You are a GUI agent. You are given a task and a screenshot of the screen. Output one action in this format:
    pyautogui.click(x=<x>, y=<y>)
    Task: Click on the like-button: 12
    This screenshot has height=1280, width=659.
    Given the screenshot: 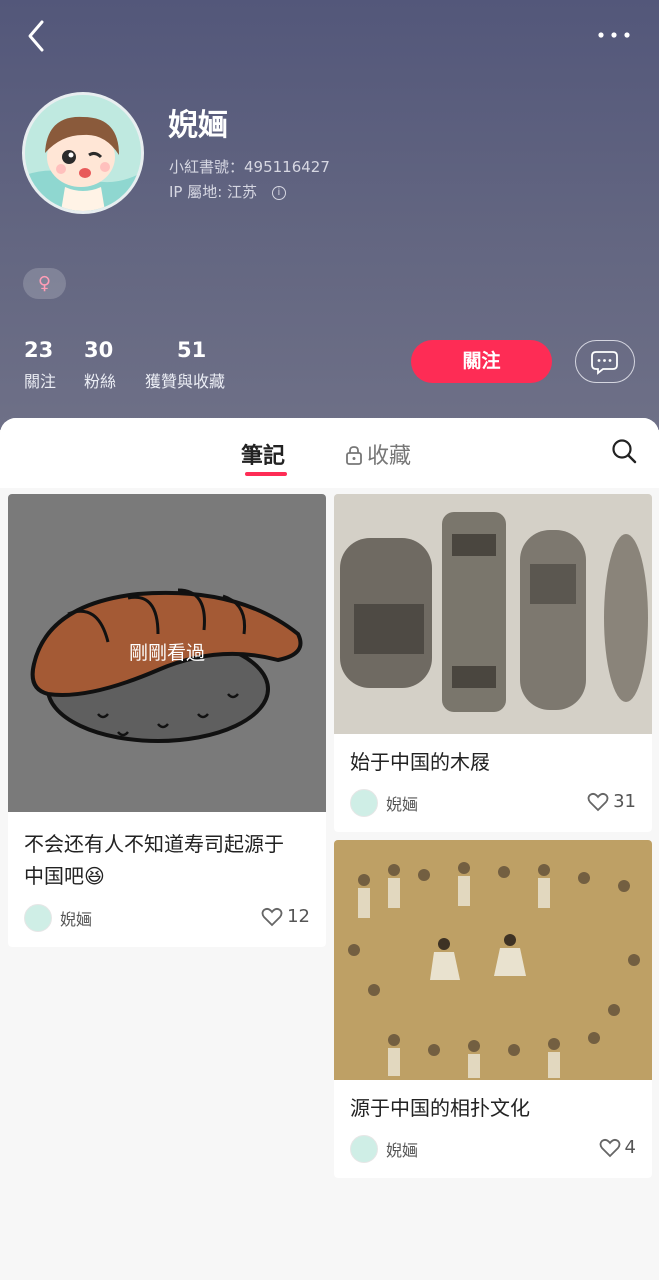 What is the action you would take?
    pyautogui.click(x=285, y=916)
    